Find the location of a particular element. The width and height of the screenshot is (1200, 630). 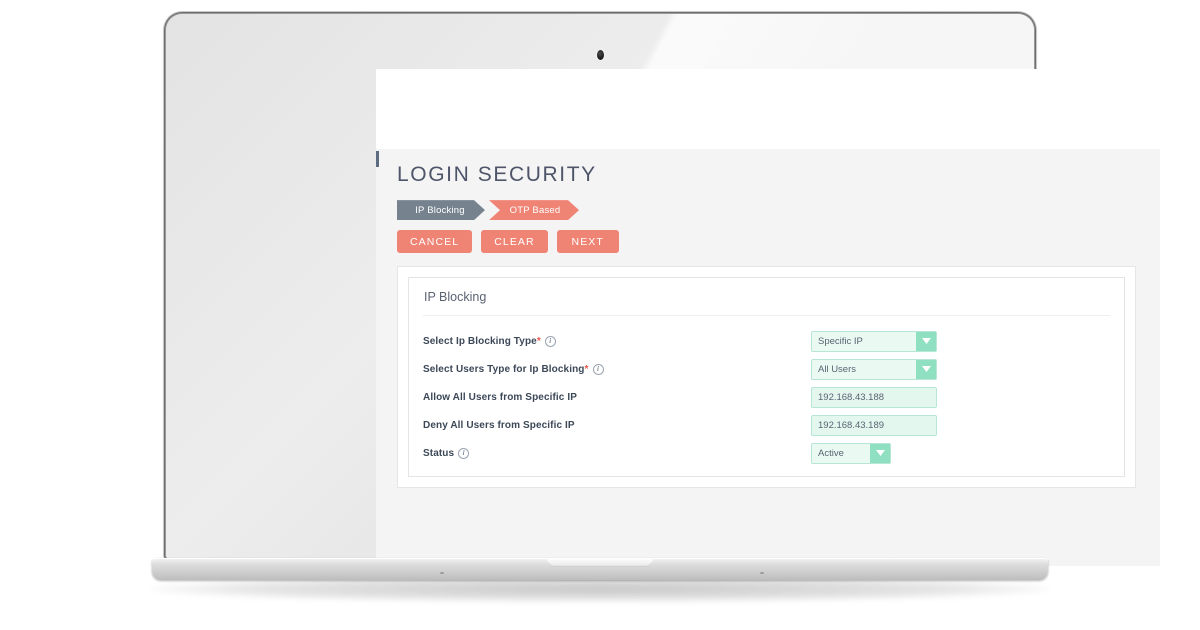

select-users-type-value: All Users is located at coordinates (837, 369).